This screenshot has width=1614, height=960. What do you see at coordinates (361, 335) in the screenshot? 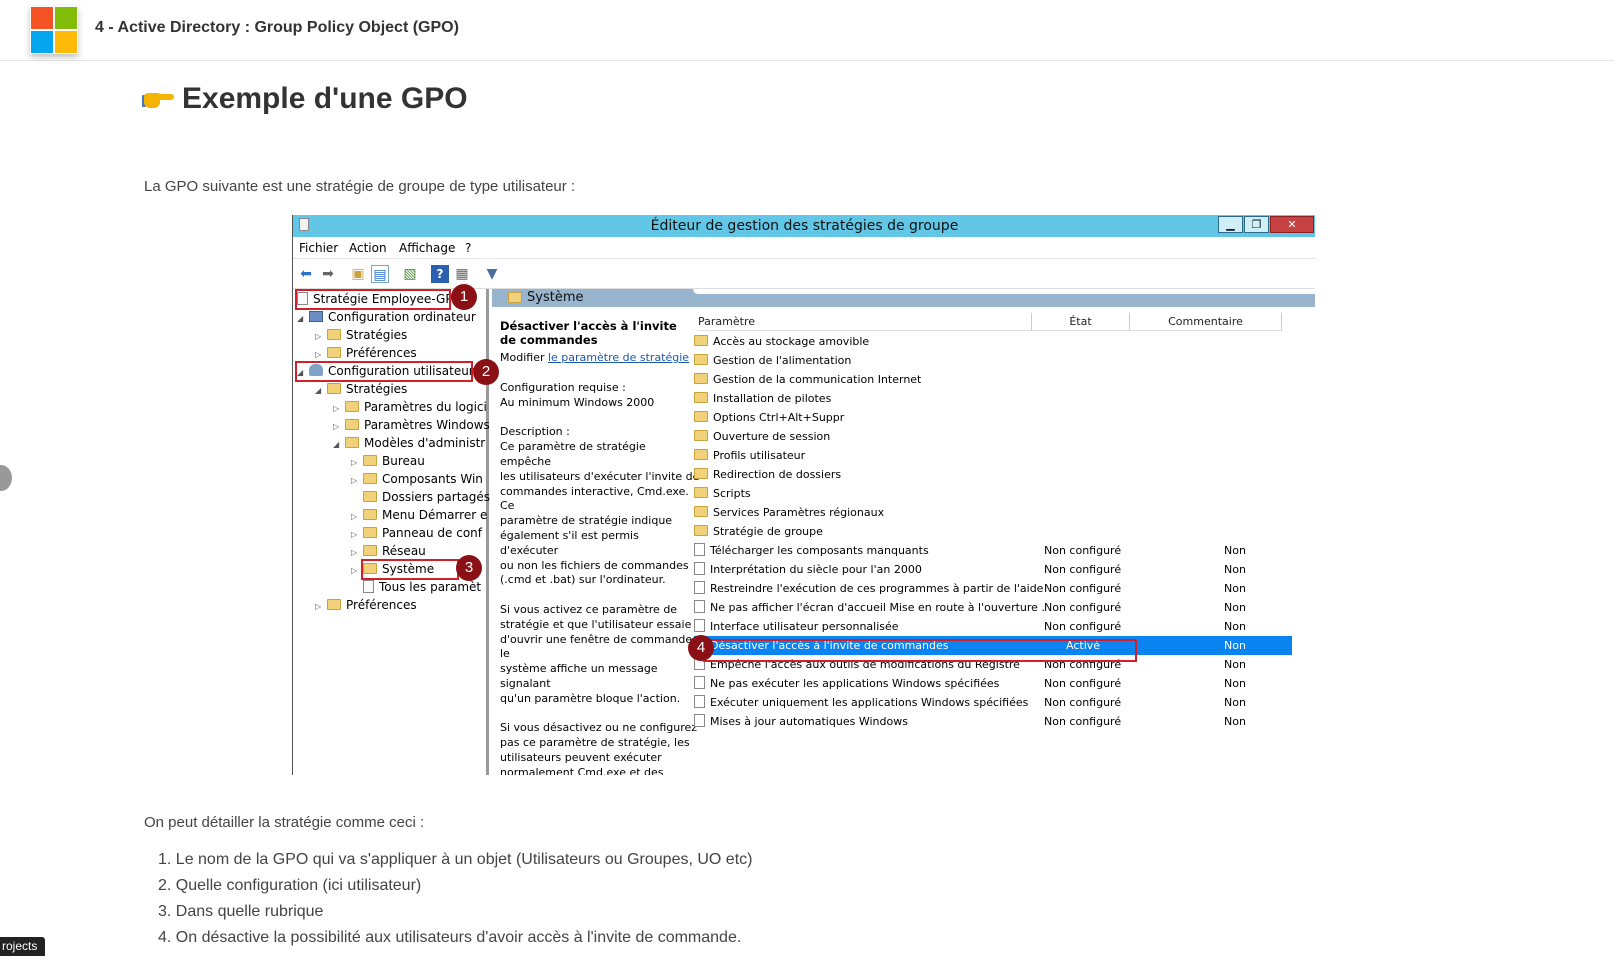
I see `tree-item-strategies: ▷ Stratégies` at bounding box center [361, 335].